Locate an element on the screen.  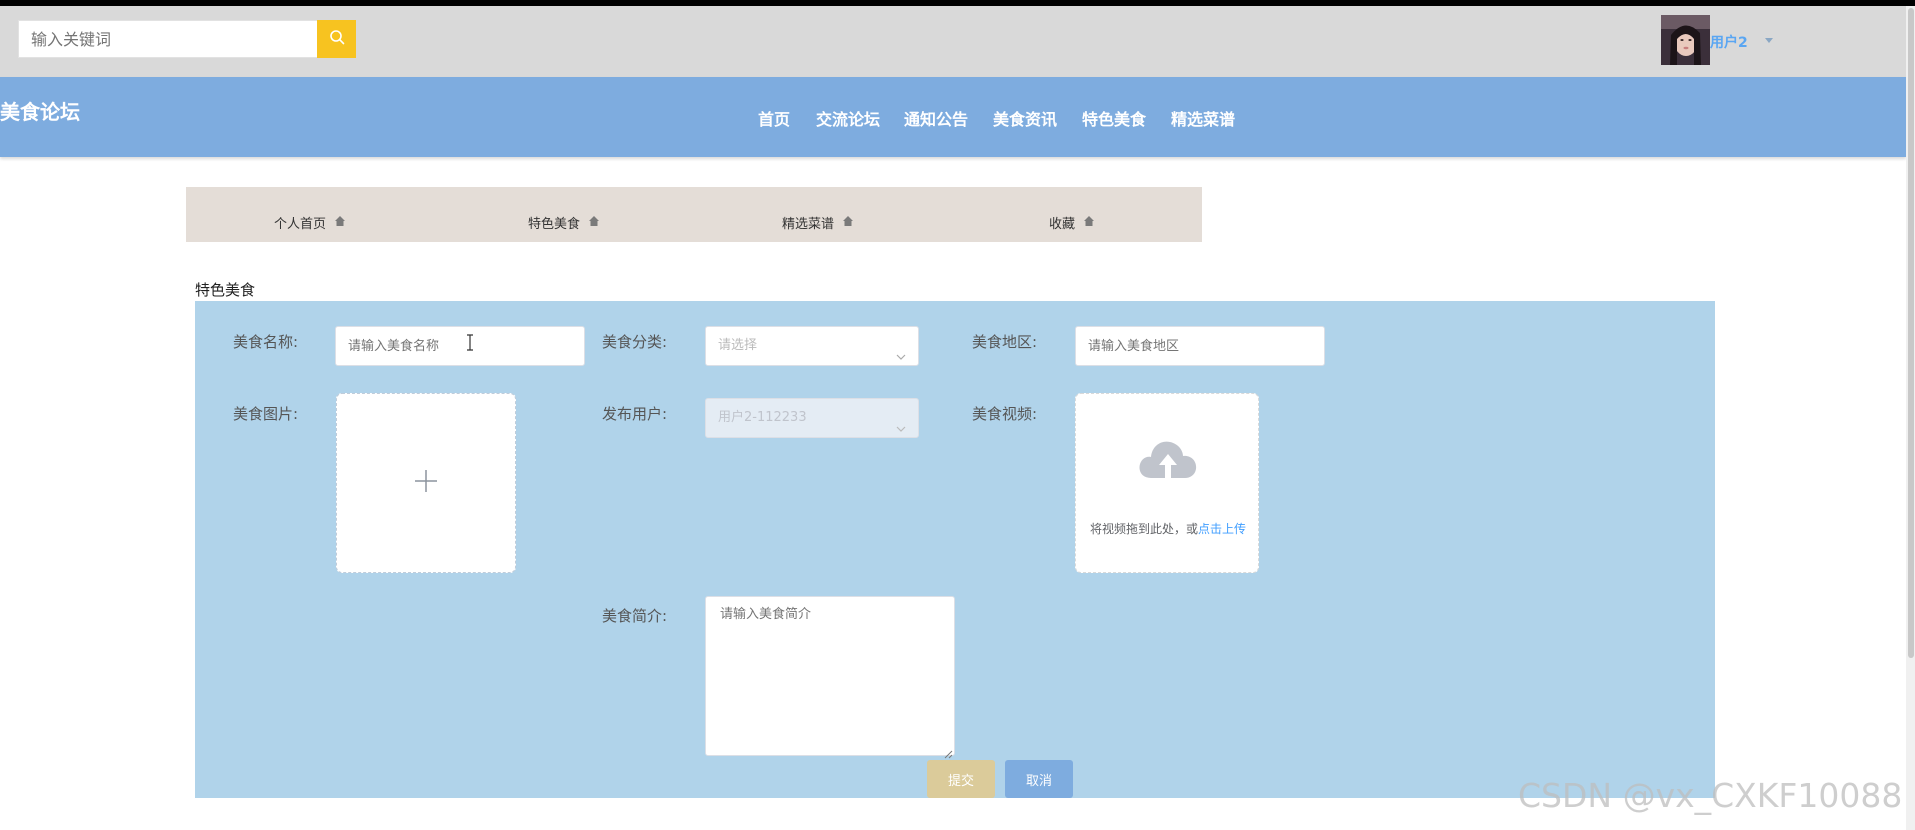
subnav-item-featured-food: 特色美食 is located at coordinates (564, 222).